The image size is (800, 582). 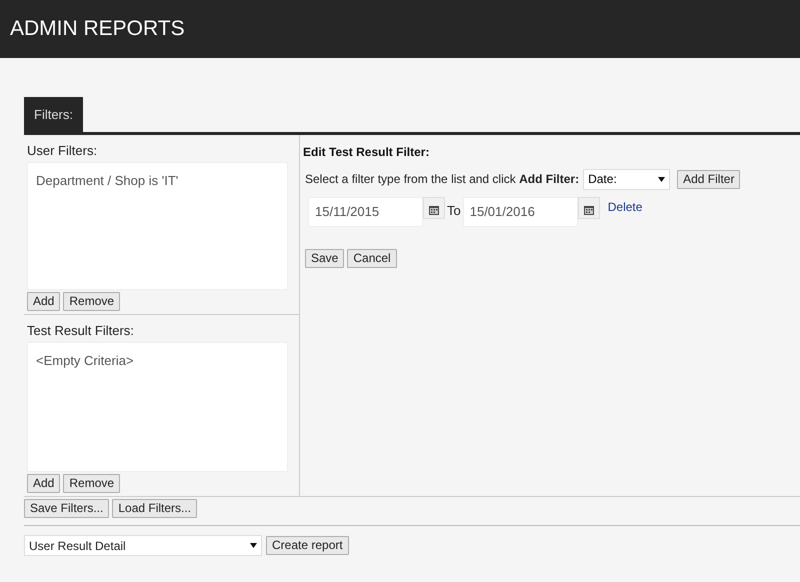 What do you see at coordinates (366, 152) in the screenshot?
I see `section-title: Edit Test Result Filter:` at bounding box center [366, 152].